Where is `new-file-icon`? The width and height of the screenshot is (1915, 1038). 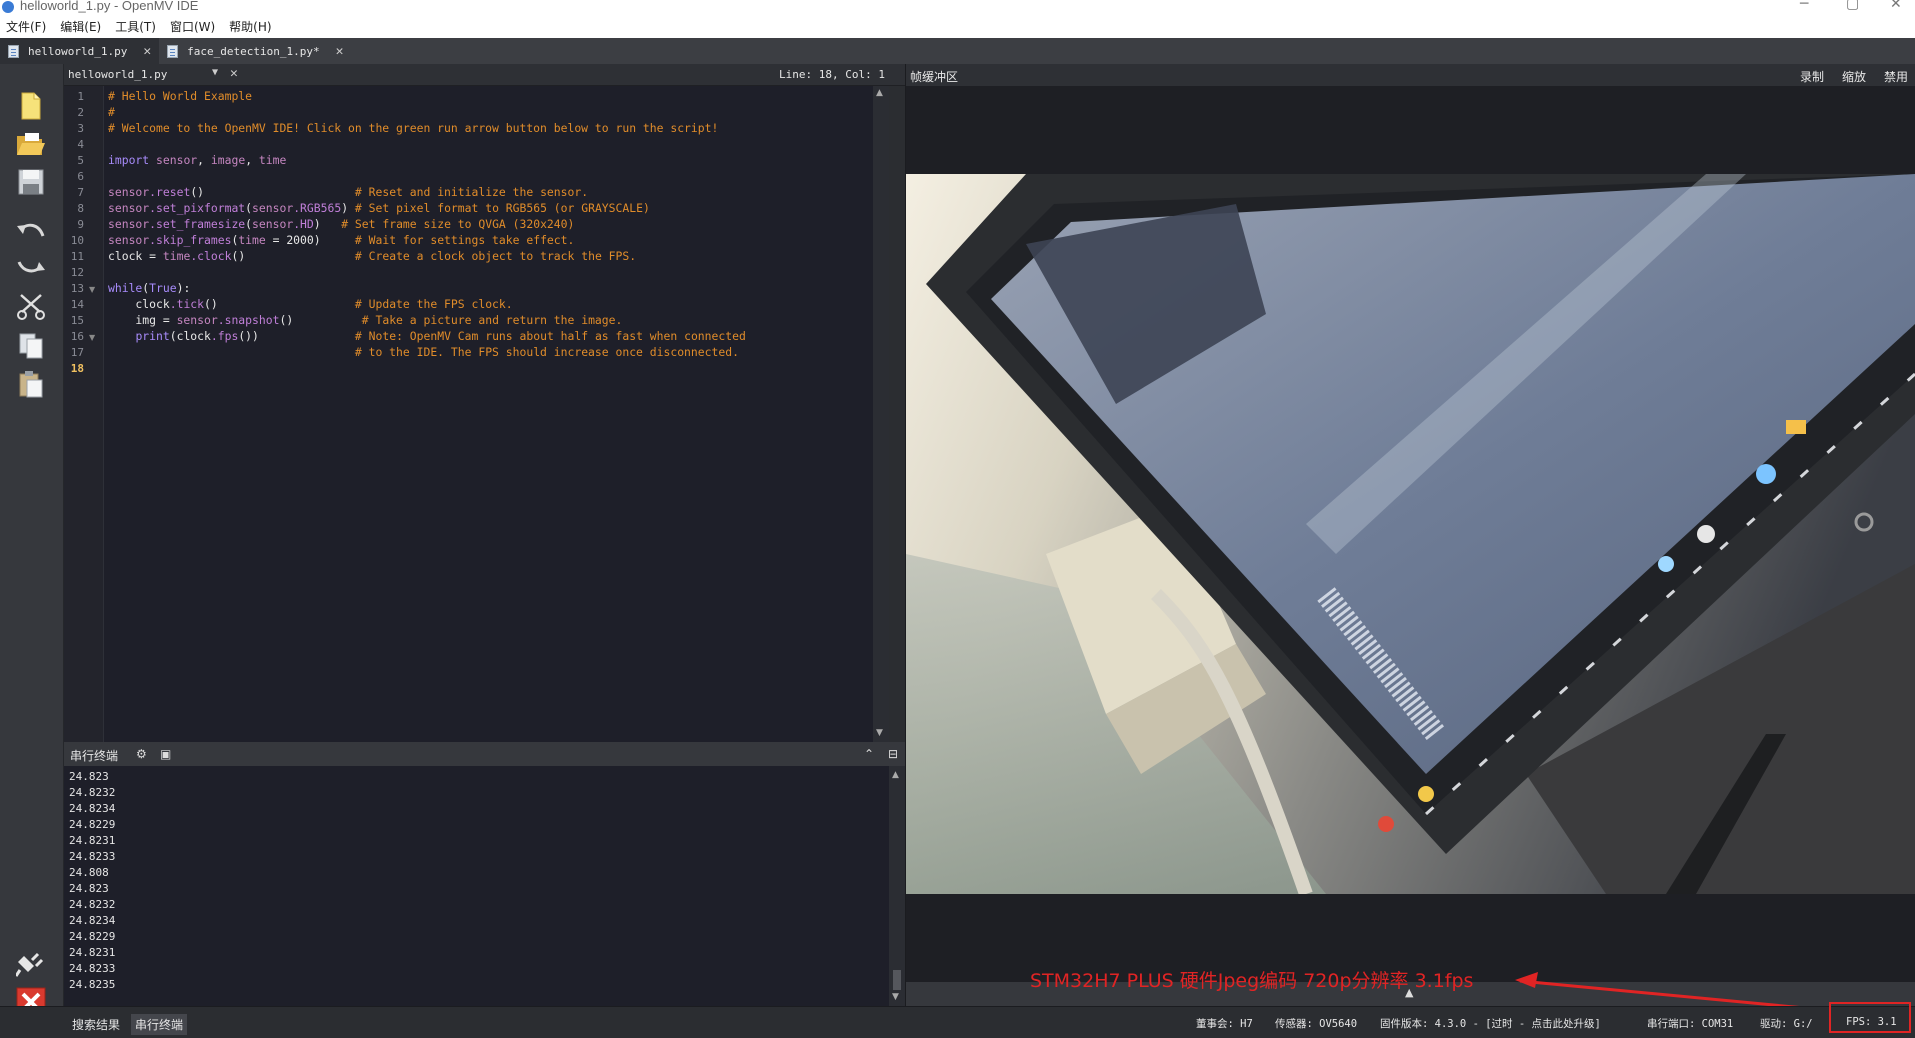 new-file-icon is located at coordinates (31, 106).